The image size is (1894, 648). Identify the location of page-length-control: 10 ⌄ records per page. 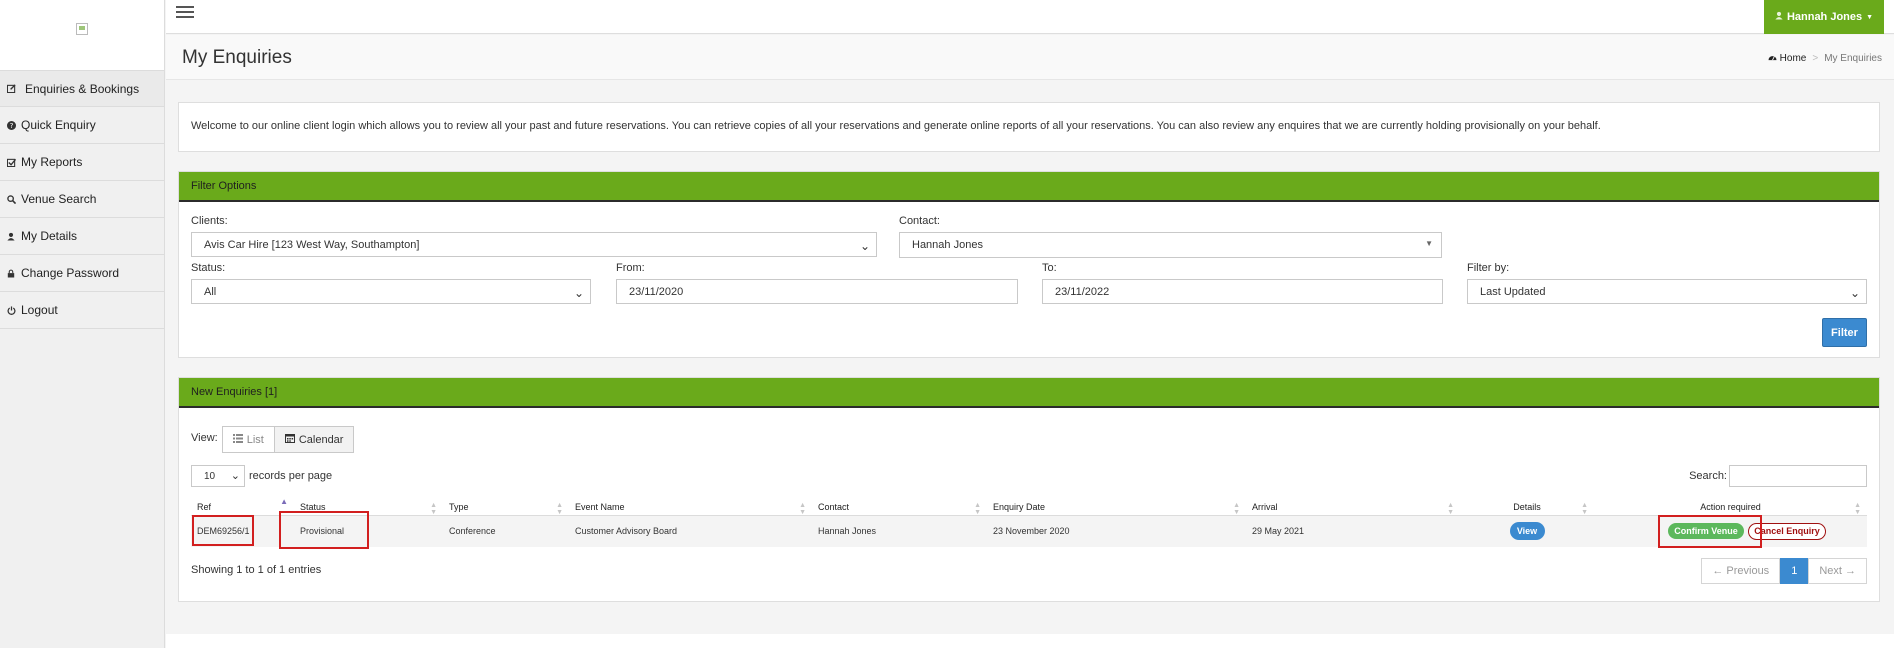
(261, 476).